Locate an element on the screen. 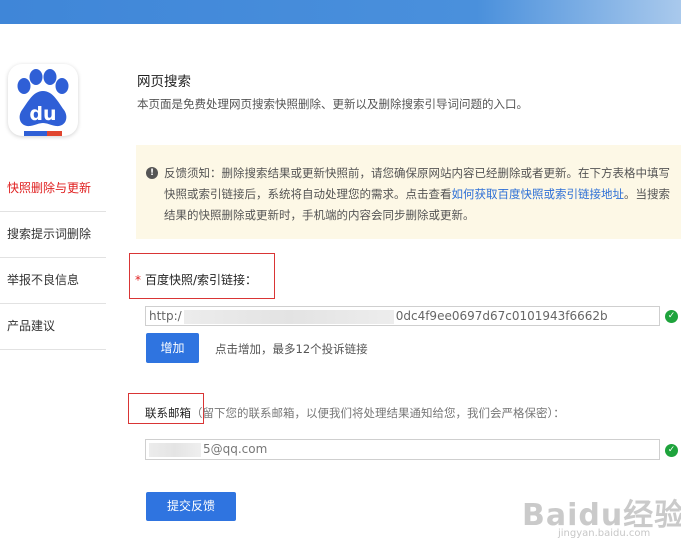 This screenshot has height=559, width=681. url-value-suffix: 0dc4f9ee0697d67c0101943f6662b is located at coordinates (501, 316).